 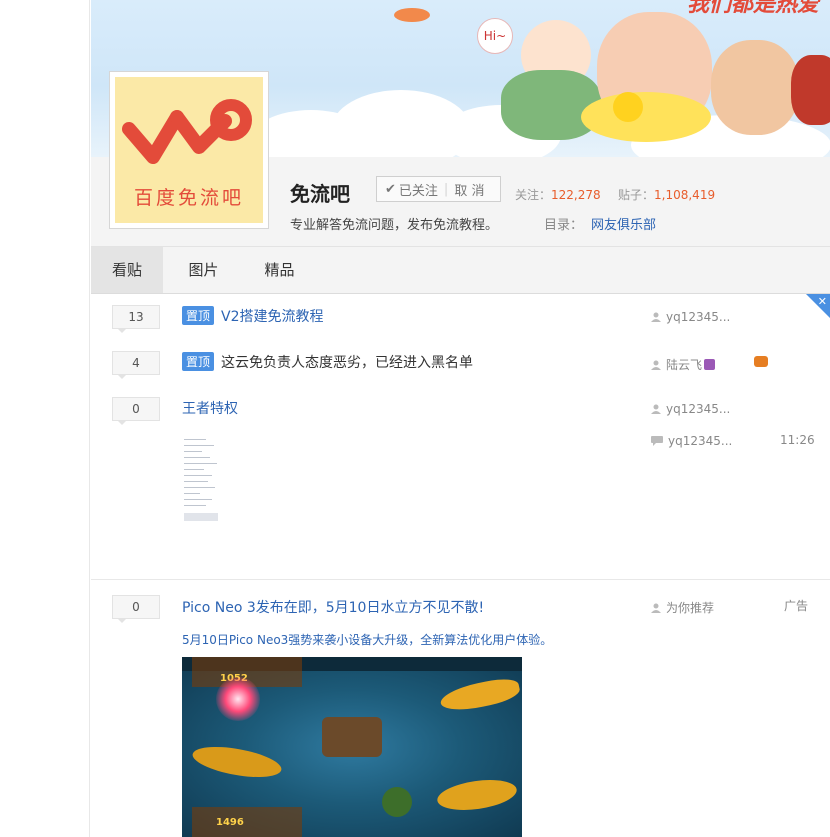 I want to click on catalog-label: 目录：, so click(x=564, y=225).